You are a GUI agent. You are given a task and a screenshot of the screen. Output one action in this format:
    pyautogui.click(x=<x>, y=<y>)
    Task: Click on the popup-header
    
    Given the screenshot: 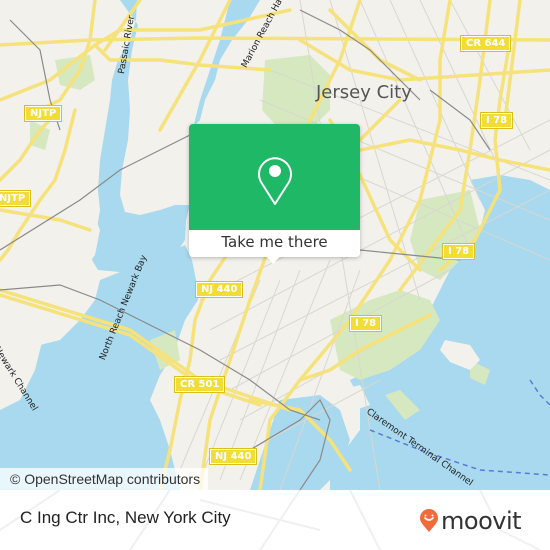 What is the action you would take?
    pyautogui.click(x=274, y=177)
    